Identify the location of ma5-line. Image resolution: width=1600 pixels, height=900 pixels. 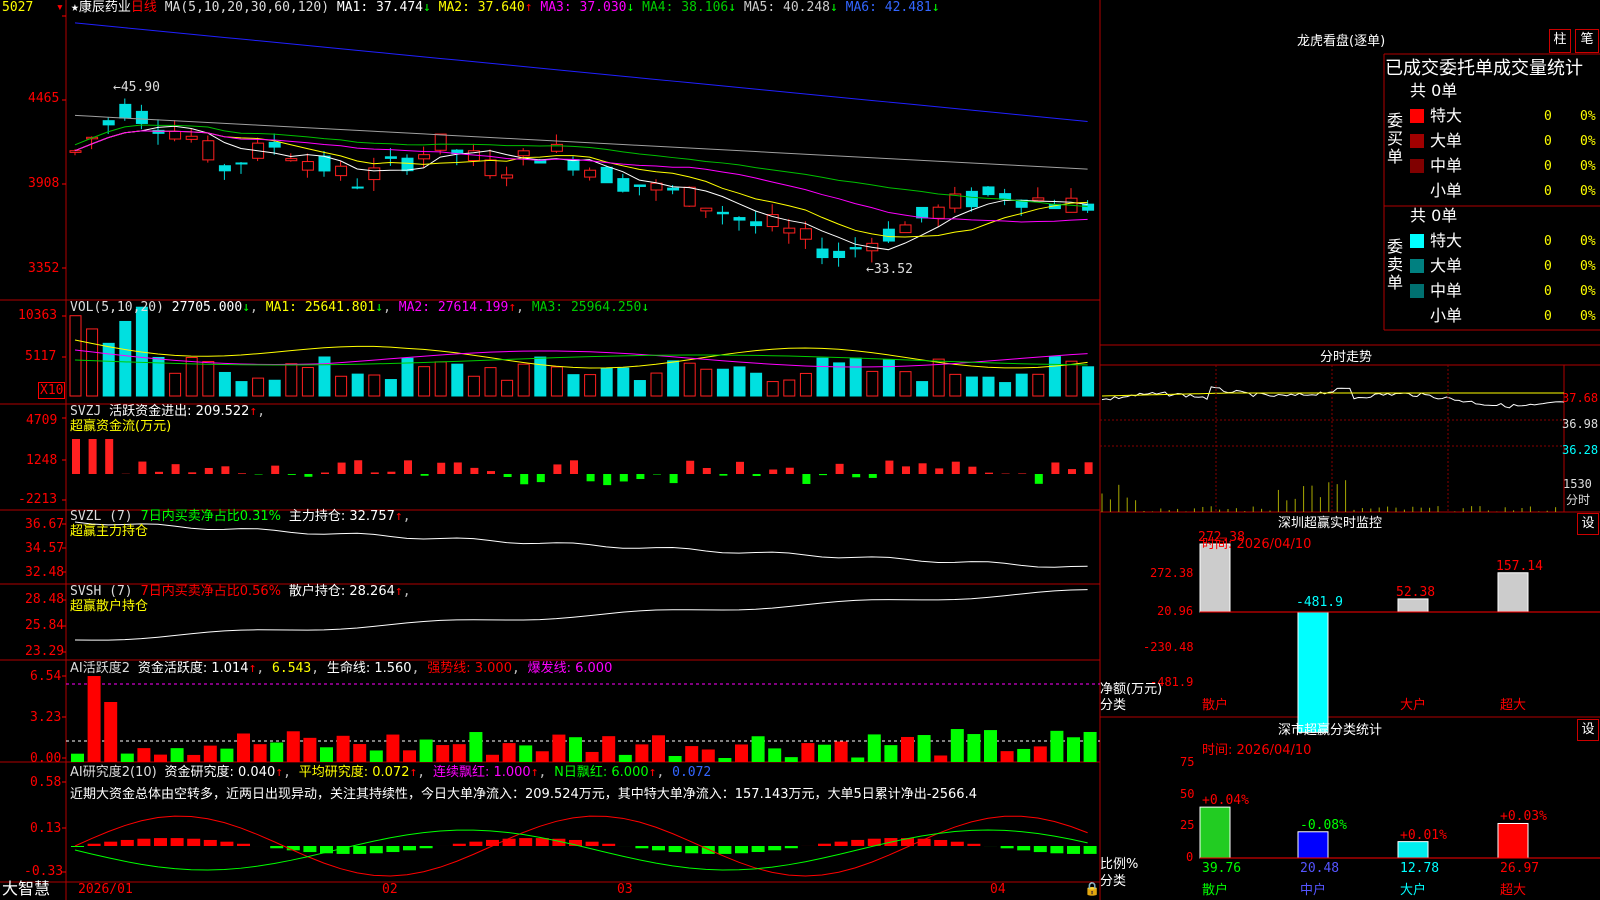
(581, 142).